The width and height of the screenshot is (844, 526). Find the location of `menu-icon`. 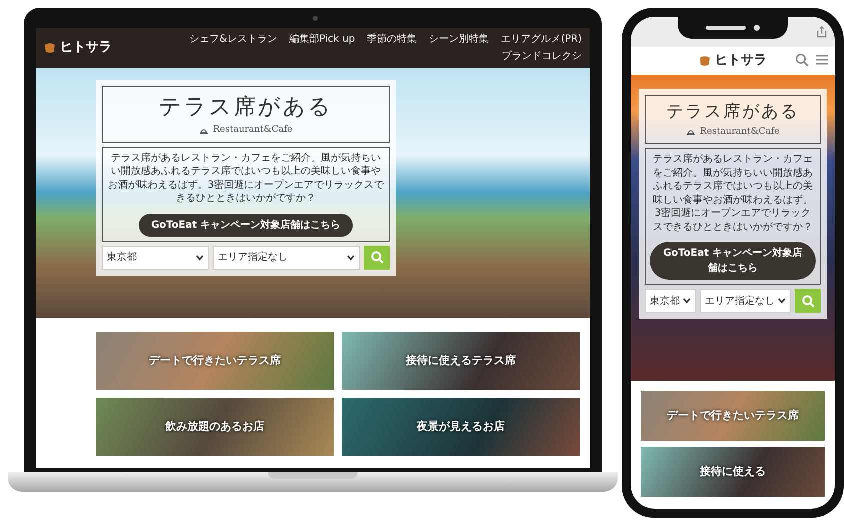

menu-icon is located at coordinates (822, 60).